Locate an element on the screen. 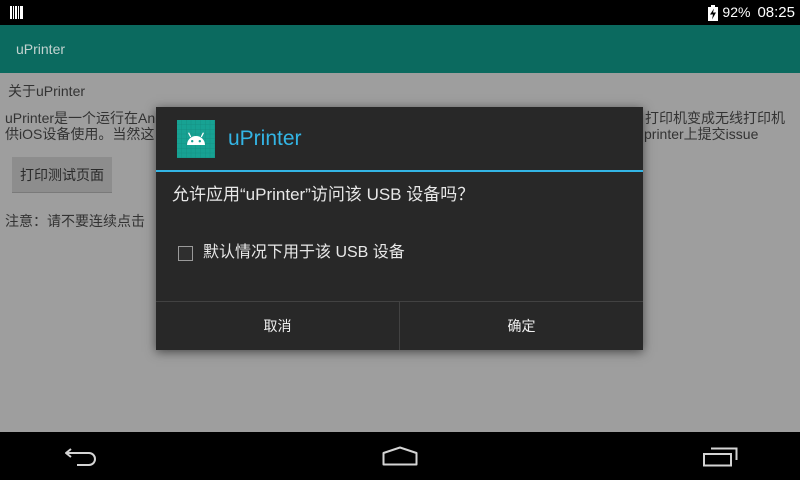  navigation-bar is located at coordinates (400, 456).